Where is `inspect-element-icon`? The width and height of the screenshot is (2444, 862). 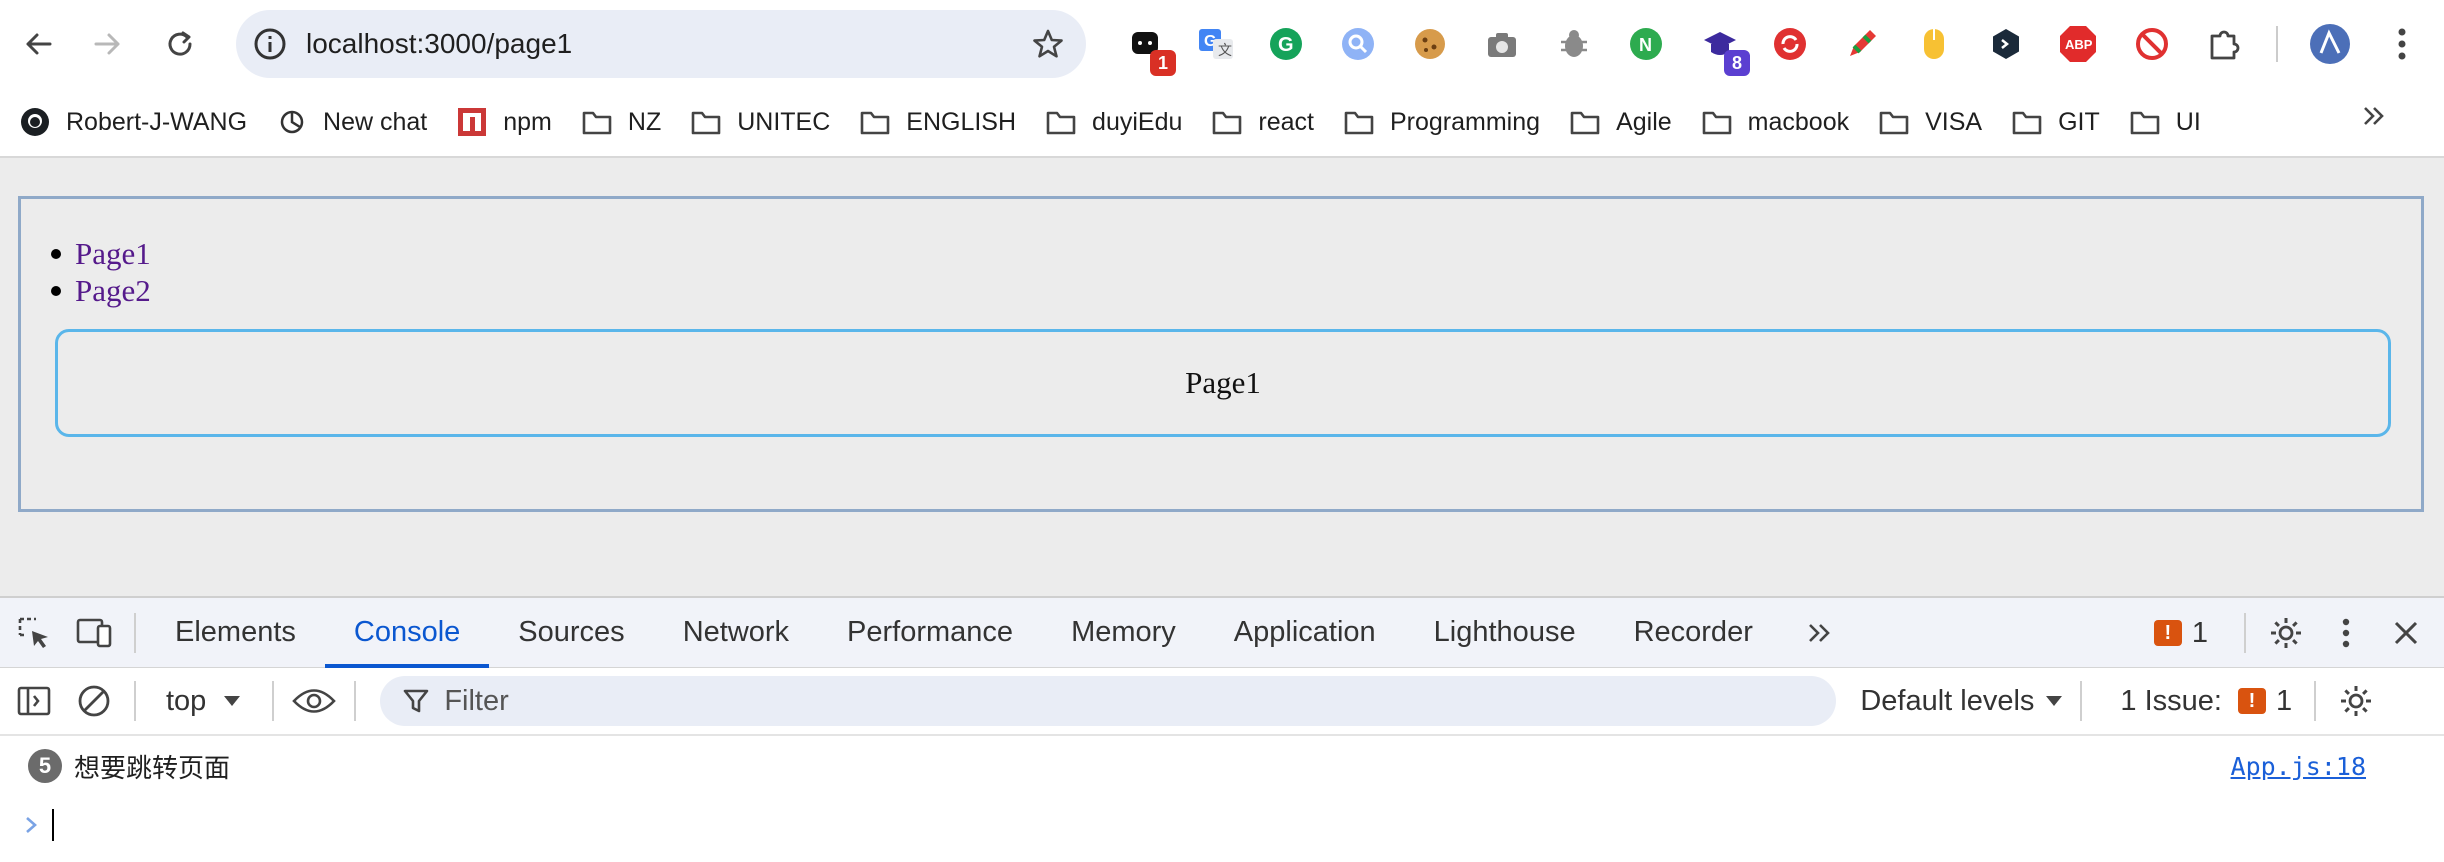
inspect-element-icon is located at coordinates (34, 633).